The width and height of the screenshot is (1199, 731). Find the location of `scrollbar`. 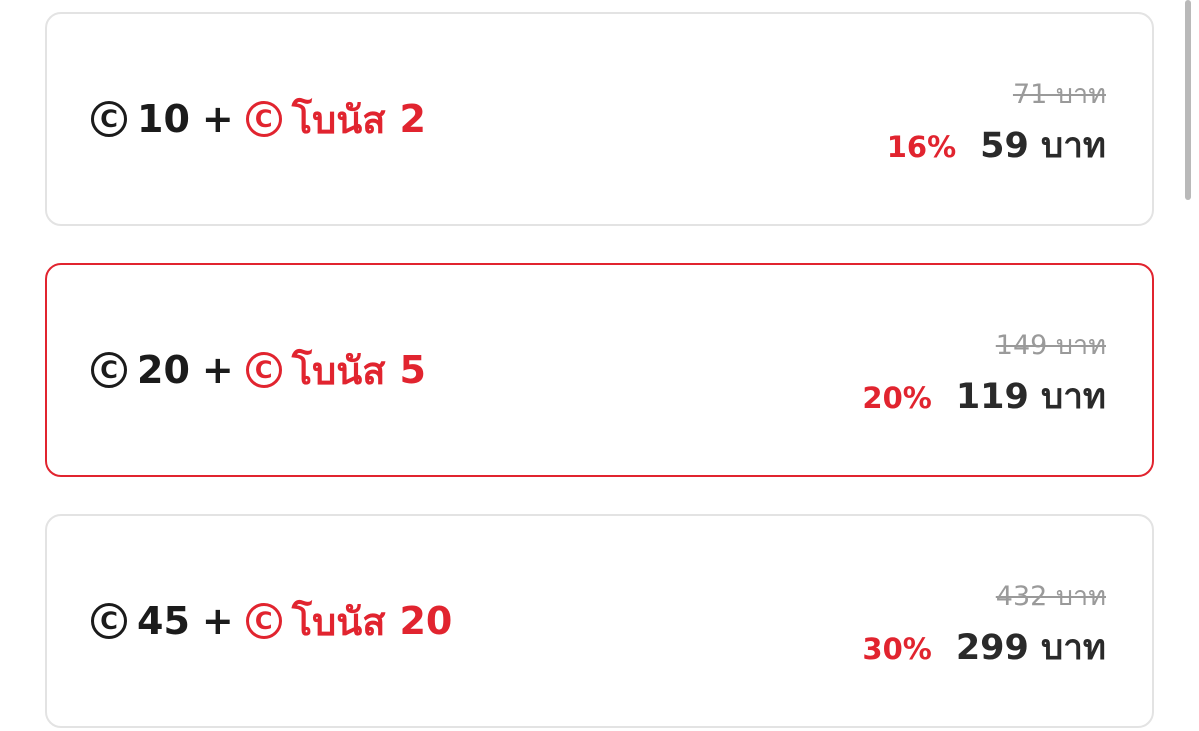

scrollbar is located at coordinates (1188, 100).